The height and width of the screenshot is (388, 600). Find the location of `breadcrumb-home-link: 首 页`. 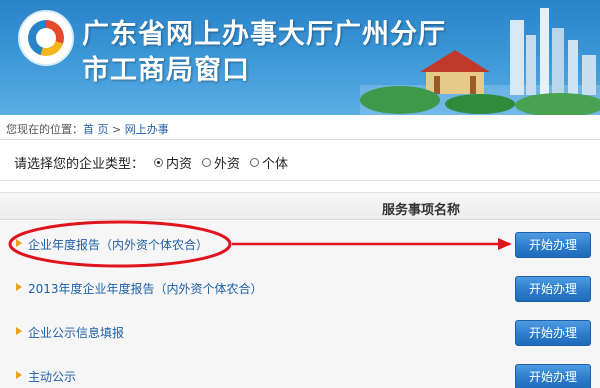

breadcrumb-home-link: 首 页 is located at coordinates (96, 129).